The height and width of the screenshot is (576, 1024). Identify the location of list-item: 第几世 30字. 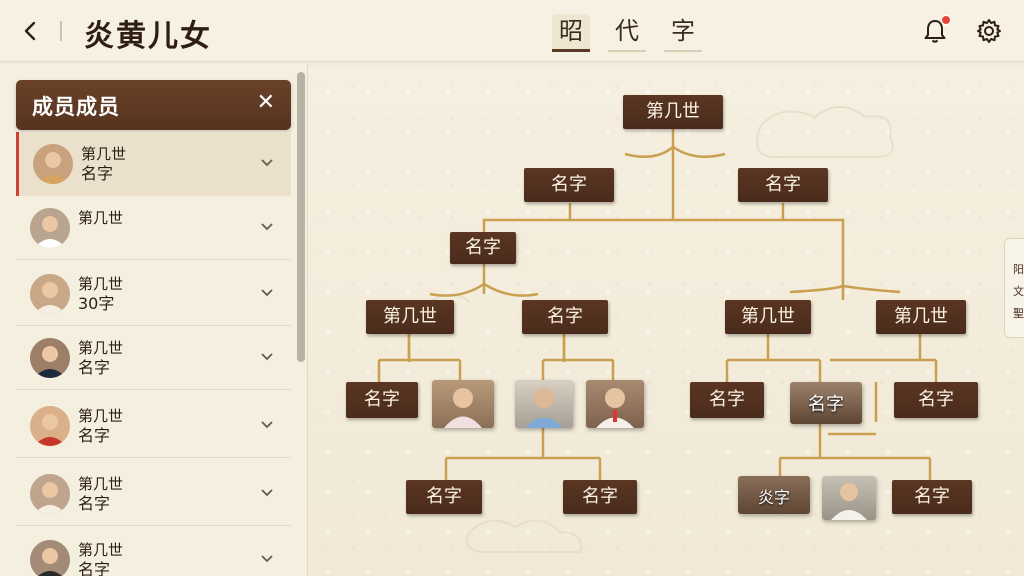
(153, 294).